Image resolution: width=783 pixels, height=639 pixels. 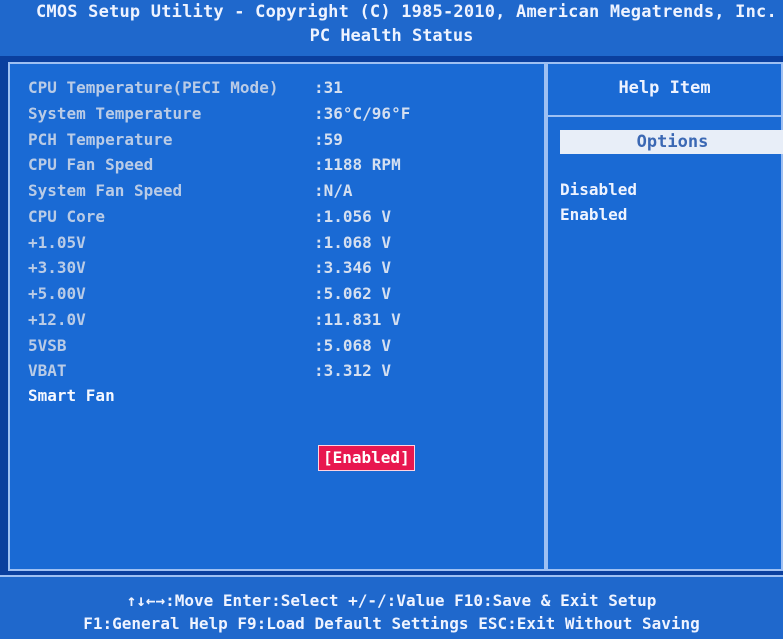 I want to click on setting-value: :3.312 V, so click(x=353, y=370).